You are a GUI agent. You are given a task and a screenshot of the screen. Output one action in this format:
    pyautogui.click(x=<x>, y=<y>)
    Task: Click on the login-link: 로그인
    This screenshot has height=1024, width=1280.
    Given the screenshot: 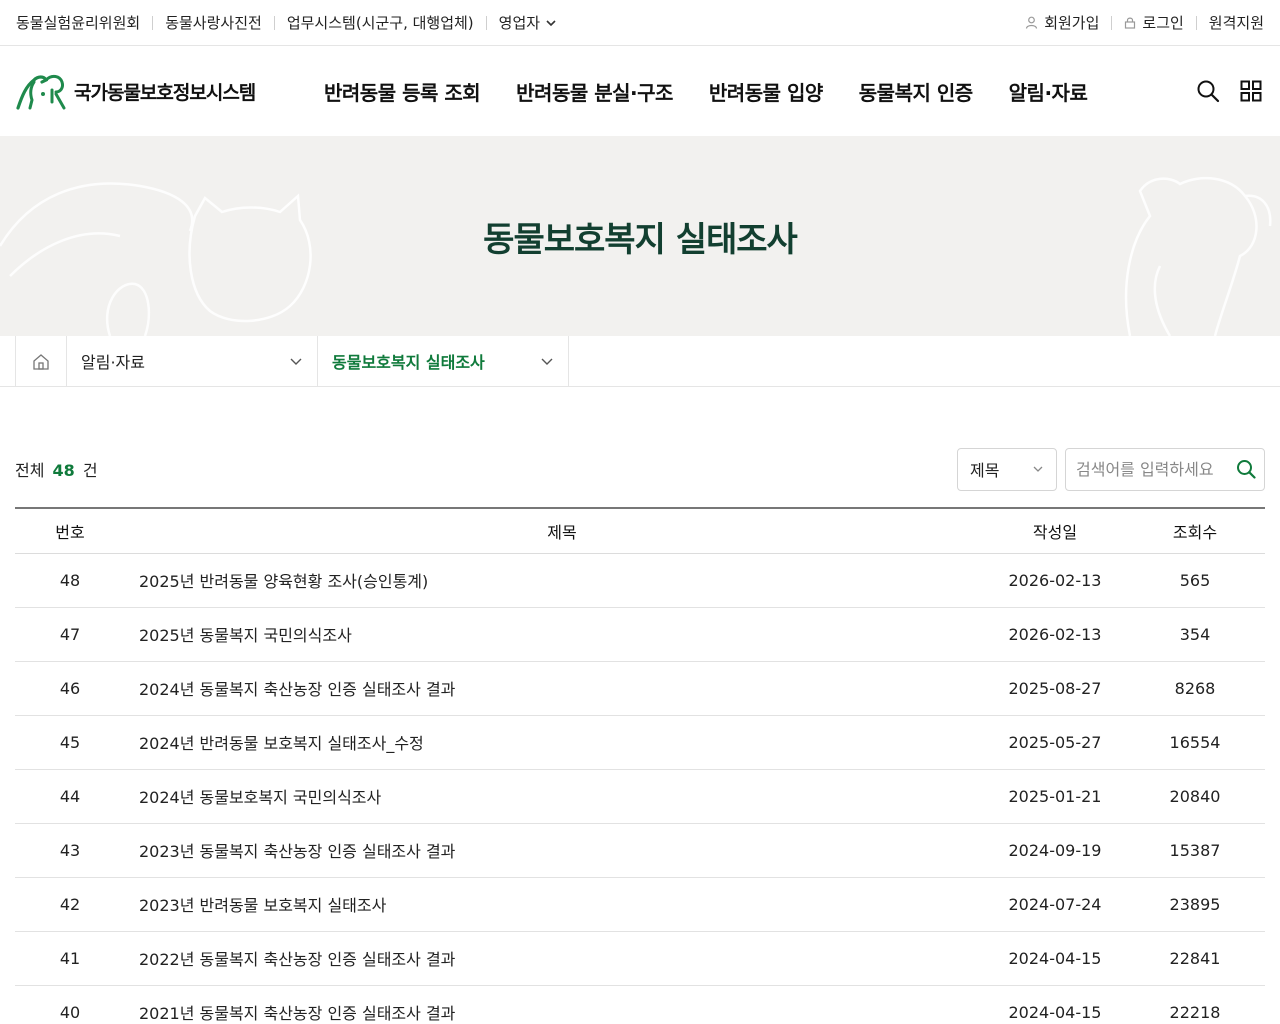 What is the action you would take?
    pyautogui.click(x=1154, y=22)
    